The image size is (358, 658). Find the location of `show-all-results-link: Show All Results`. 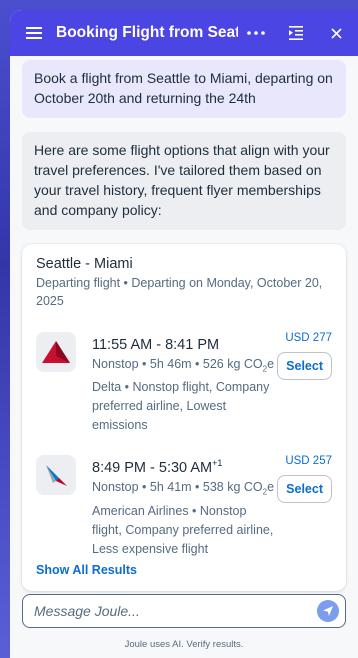

show-all-results-link: Show All Results is located at coordinates (86, 570).